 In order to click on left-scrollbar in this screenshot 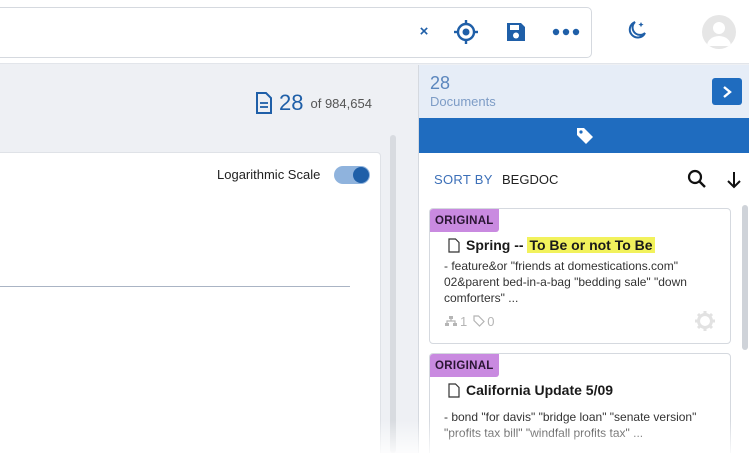, I will do `click(393, 294)`.